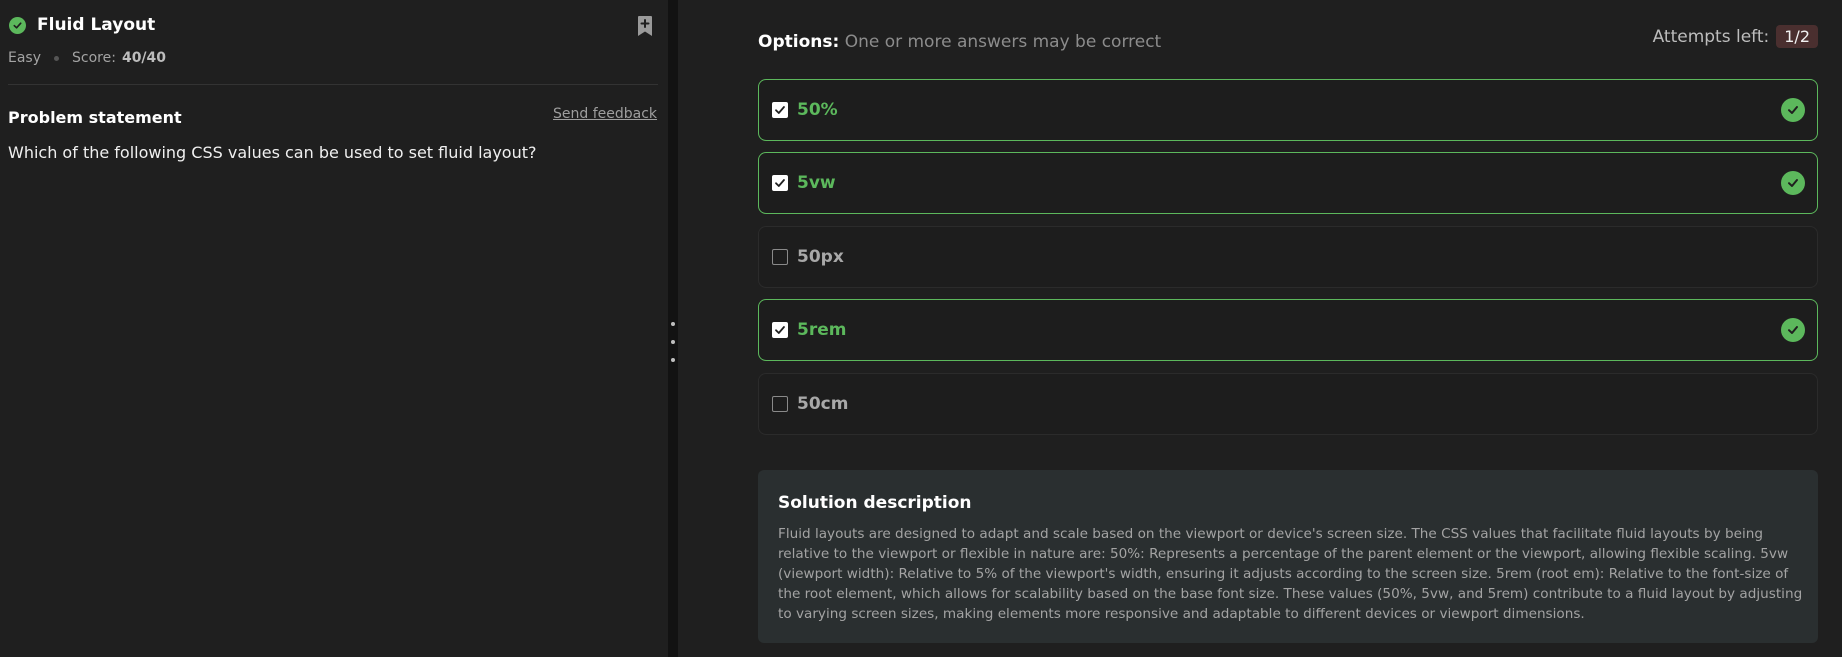  I want to click on option-label: 50cm, so click(823, 404).